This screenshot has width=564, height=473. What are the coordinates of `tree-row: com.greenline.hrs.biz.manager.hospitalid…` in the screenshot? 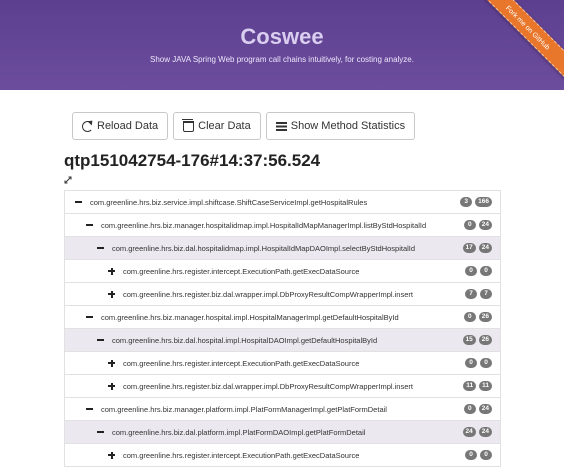 It's located at (282, 225).